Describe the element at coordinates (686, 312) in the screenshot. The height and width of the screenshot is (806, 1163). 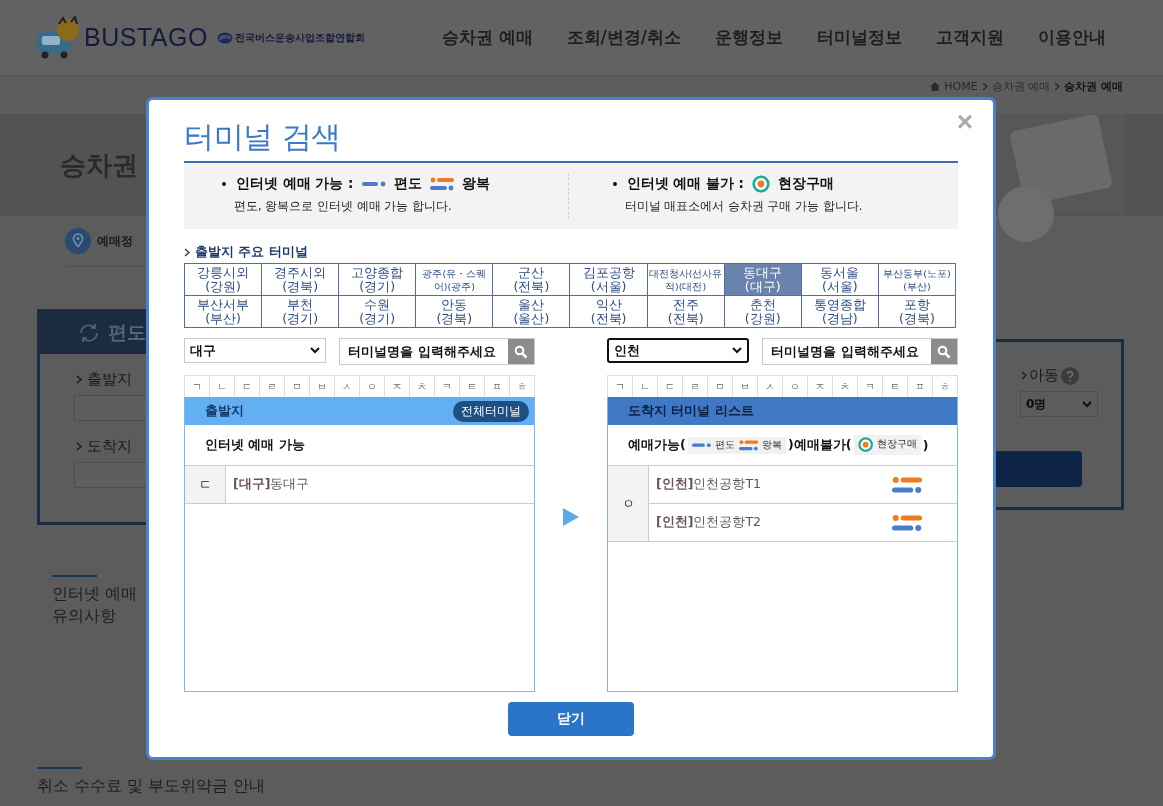
I see `terminal-button: 전주 (전북)` at that location.